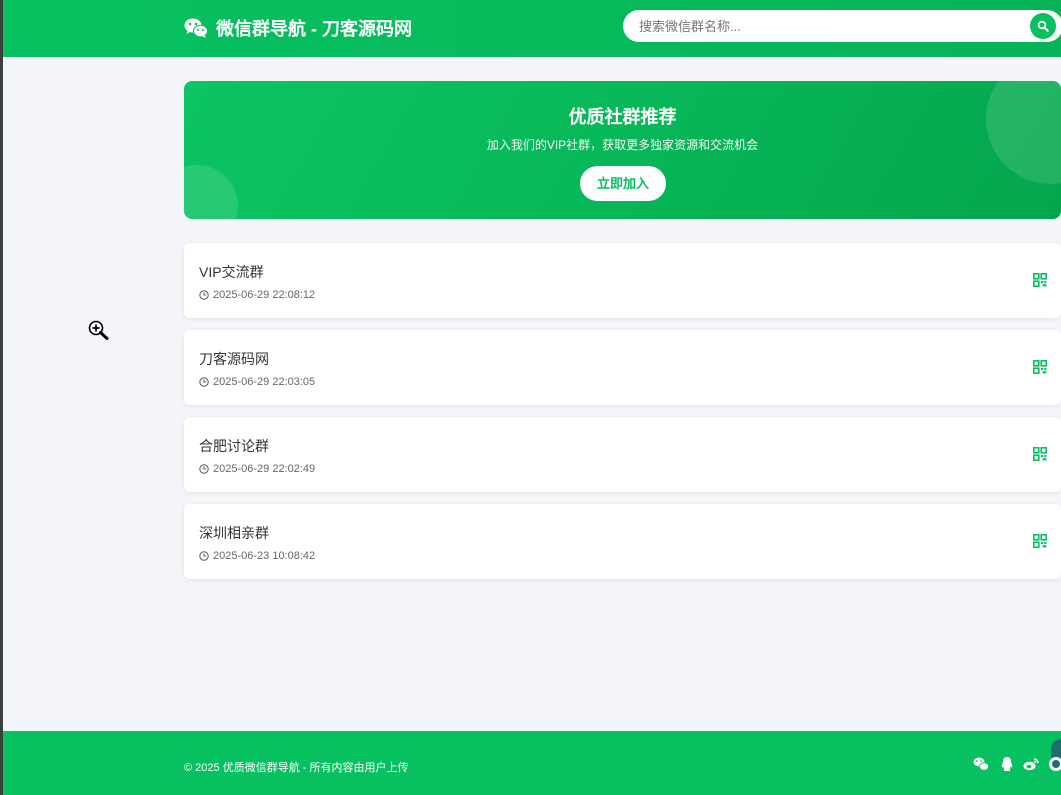  I want to click on group-card: 刀客源码网 2025-06-29 22:03:05, so click(622, 367).